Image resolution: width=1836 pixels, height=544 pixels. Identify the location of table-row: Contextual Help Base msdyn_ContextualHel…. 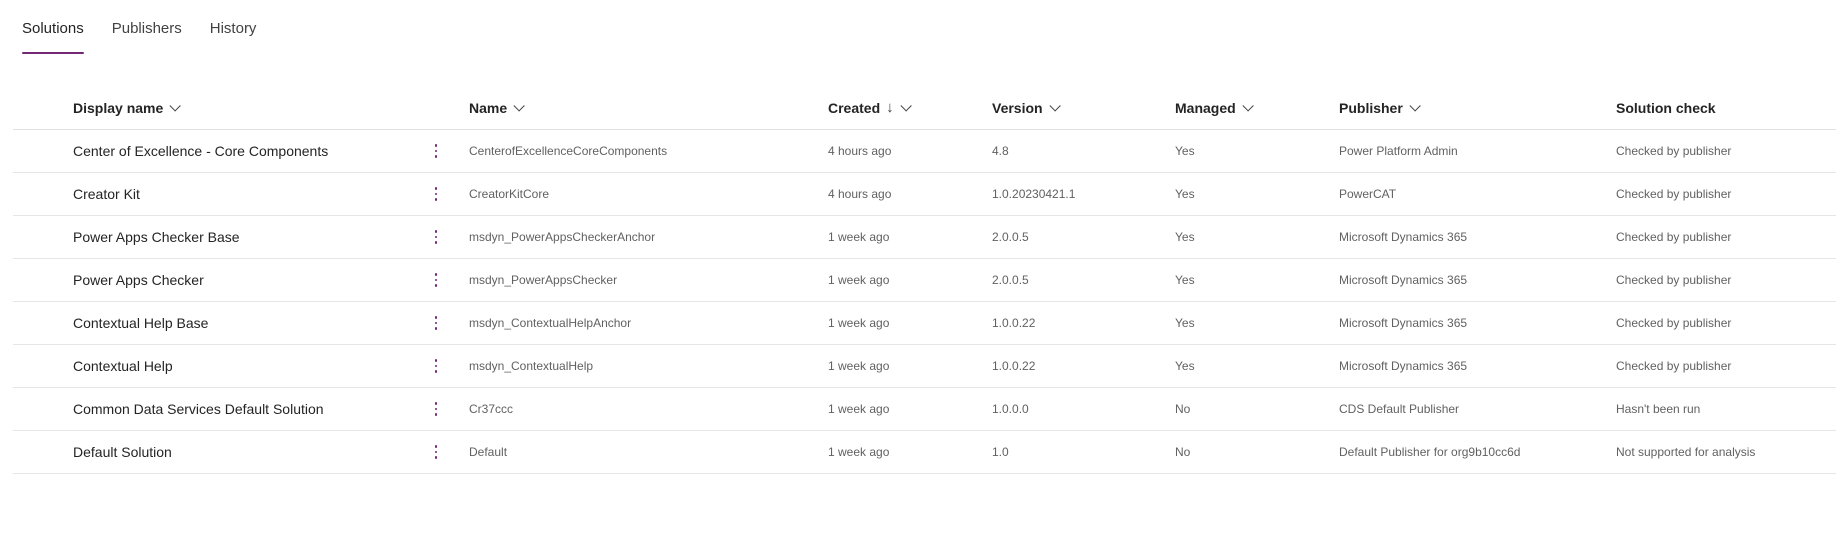
(924, 323).